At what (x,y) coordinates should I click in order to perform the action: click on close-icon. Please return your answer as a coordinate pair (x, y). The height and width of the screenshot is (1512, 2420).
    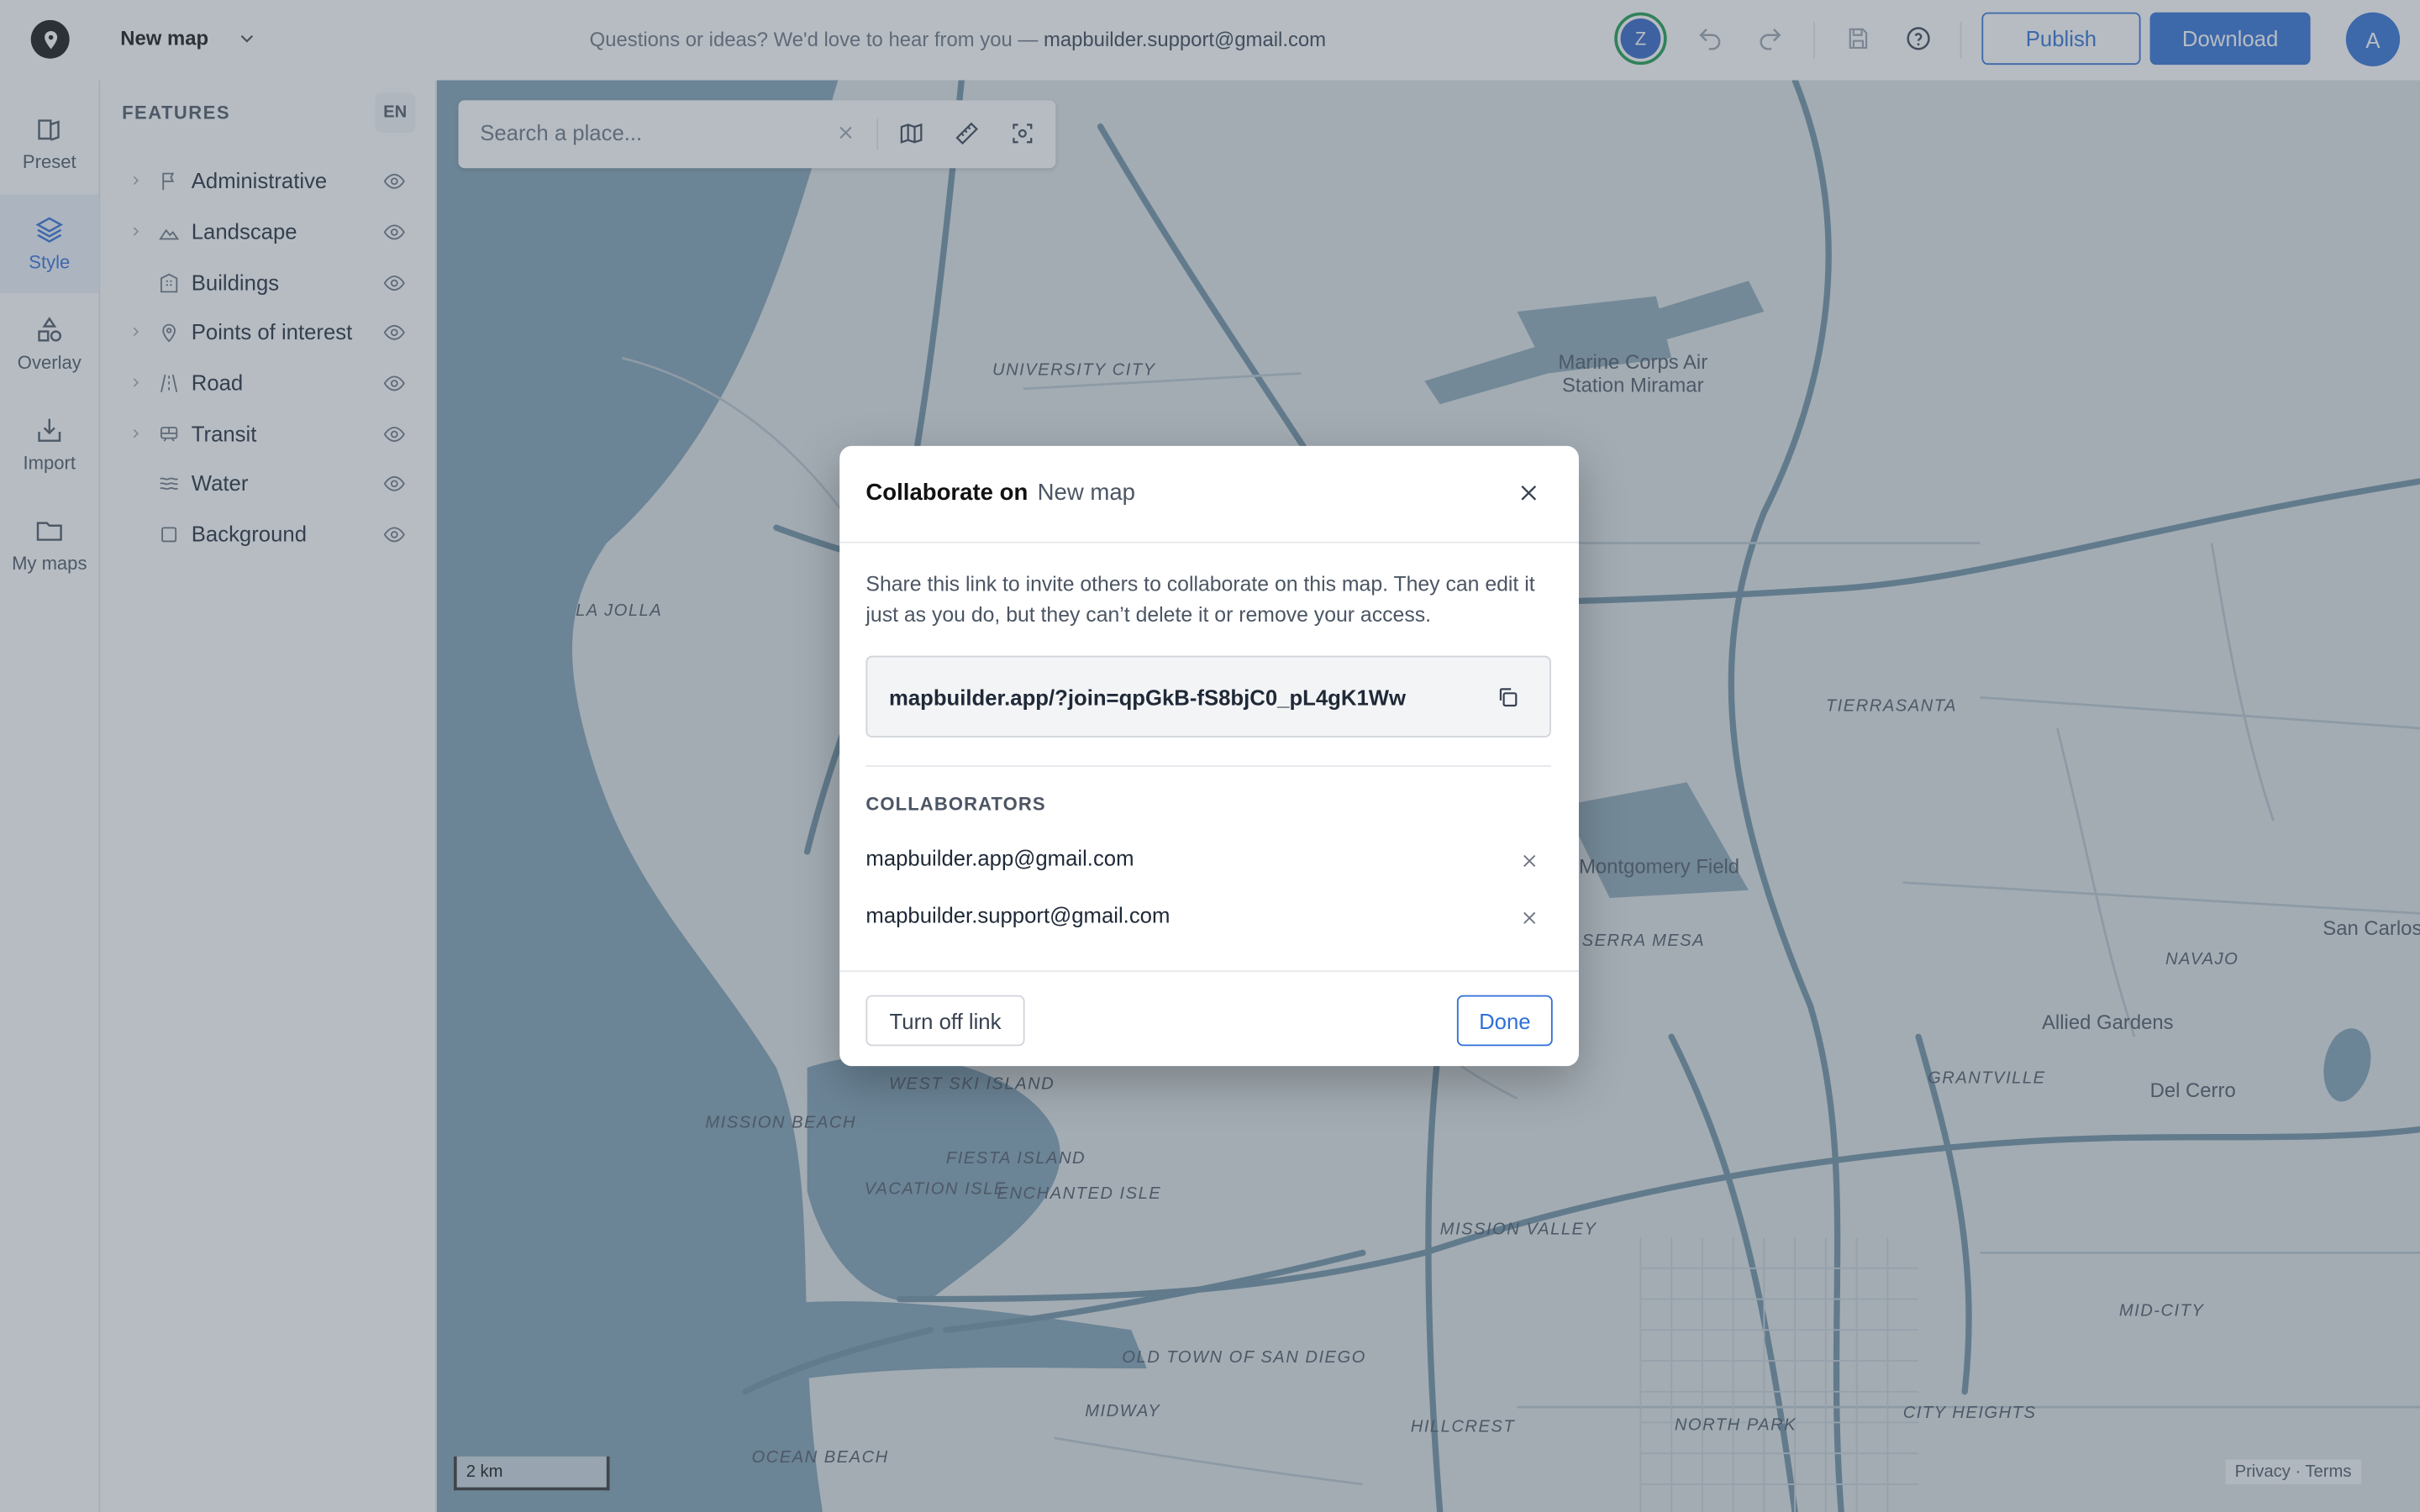
    Looking at the image, I should click on (1529, 493).